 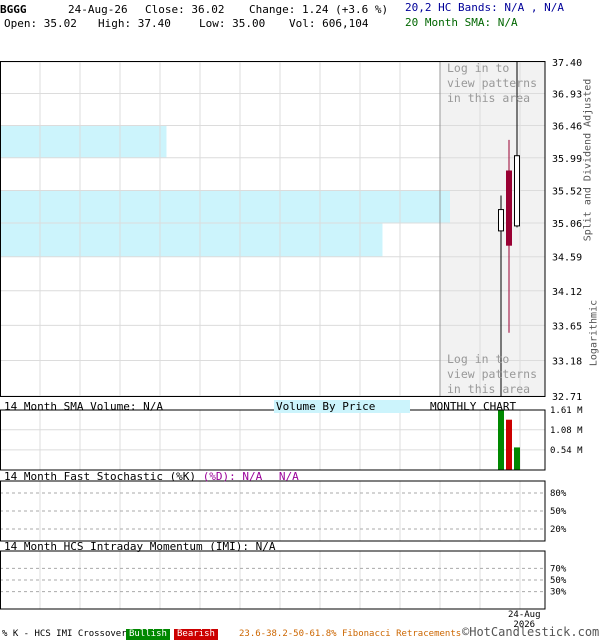 I want to click on footer-crossover: % K - HCS IMI Crossover,, so click(x=67, y=634).